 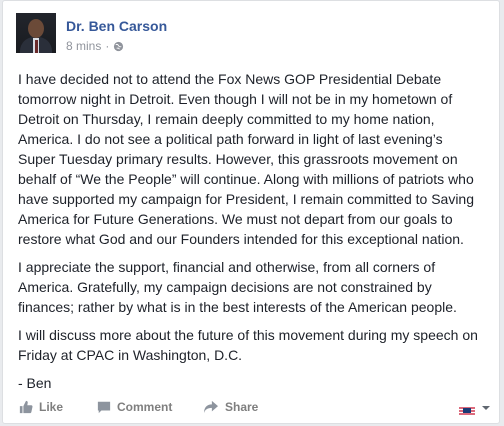 What do you see at coordinates (116, 26) in the screenshot?
I see `author-name-link: Dr. Ben Carson` at bounding box center [116, 26].